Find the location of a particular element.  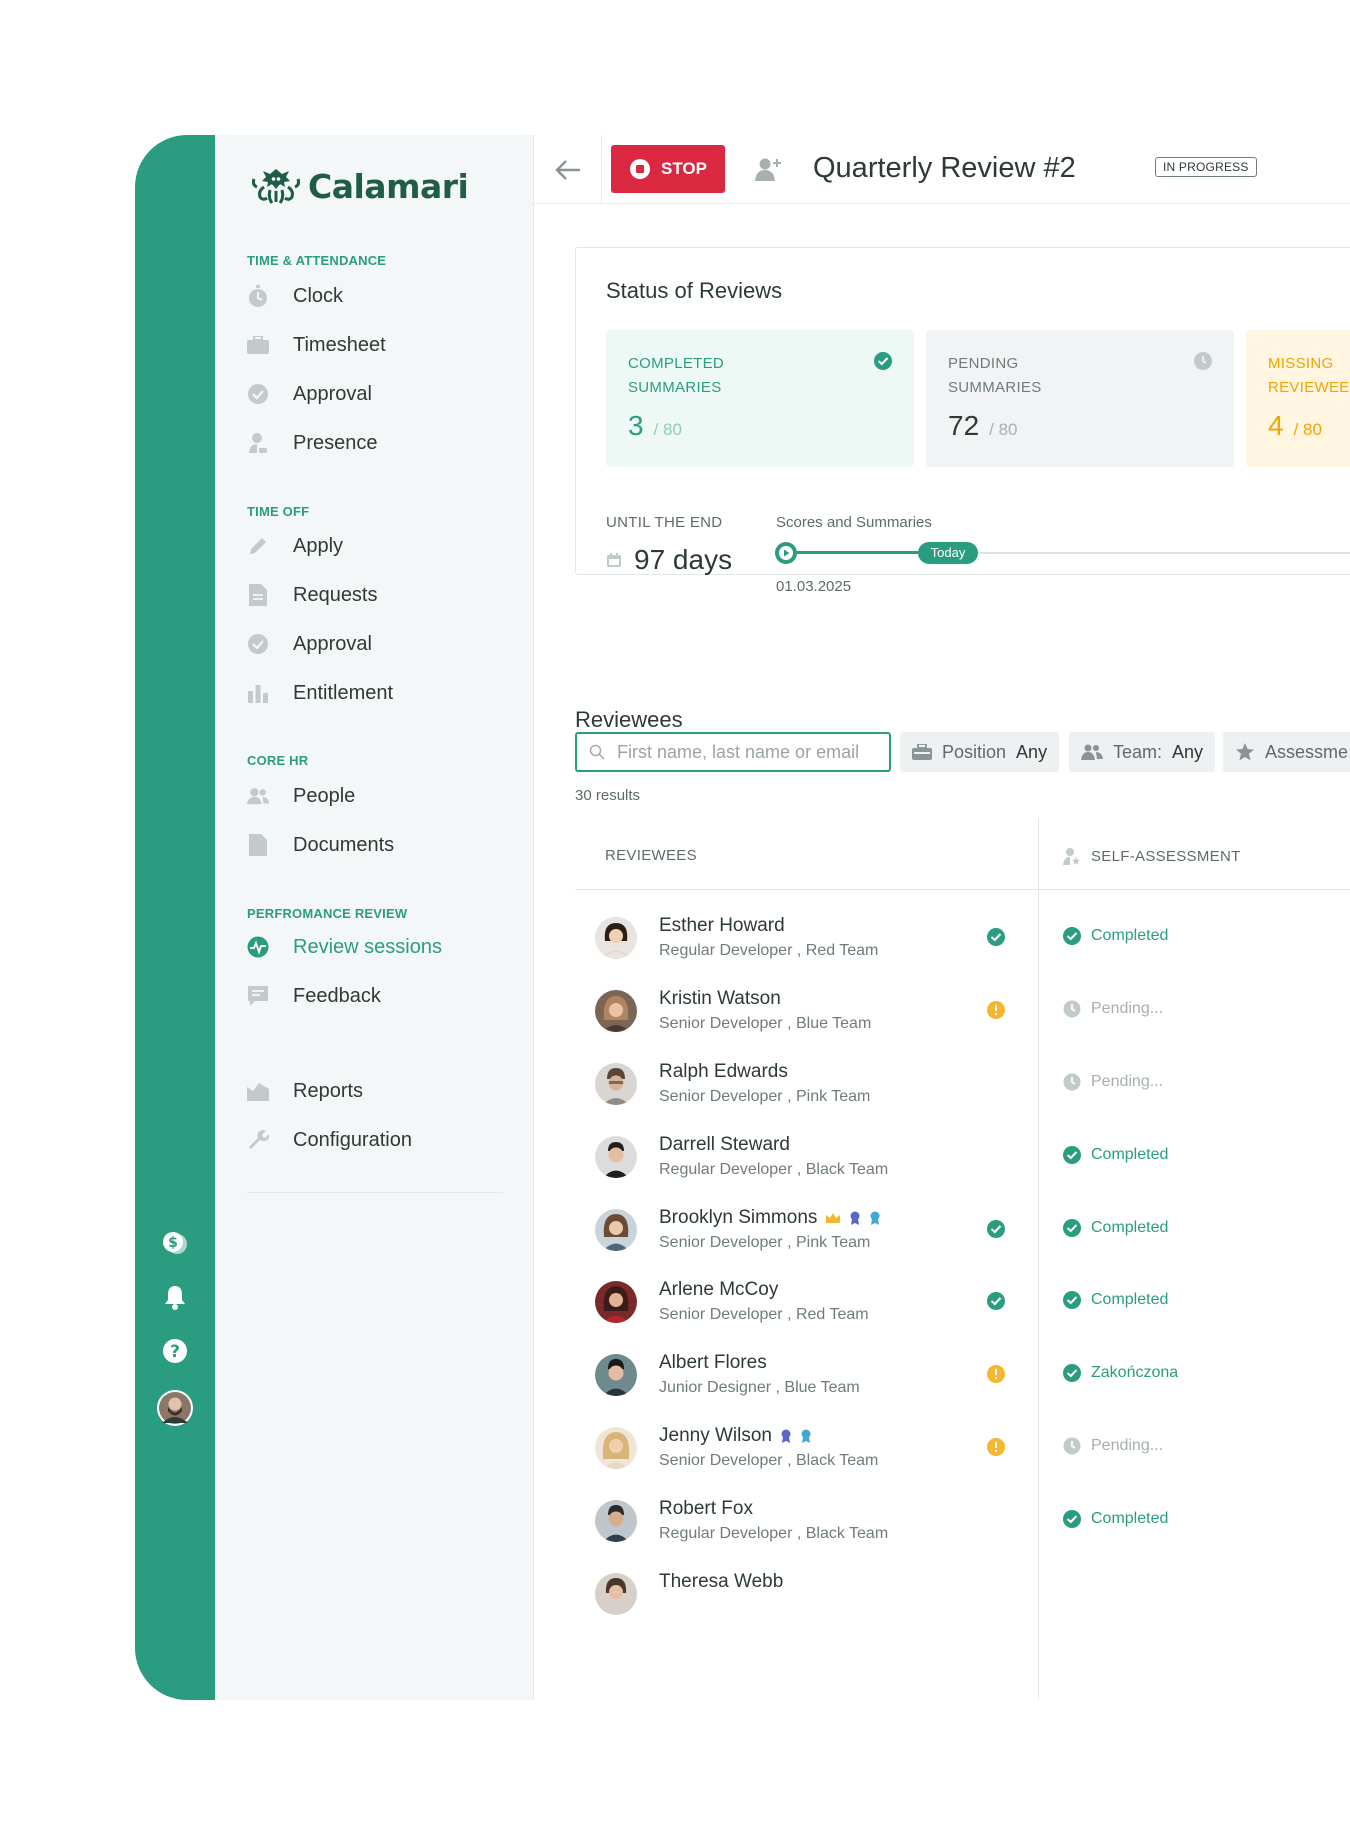

column-header-self-assessment: SELF-ASSESSMENT is located at coordinates (1152, 856).